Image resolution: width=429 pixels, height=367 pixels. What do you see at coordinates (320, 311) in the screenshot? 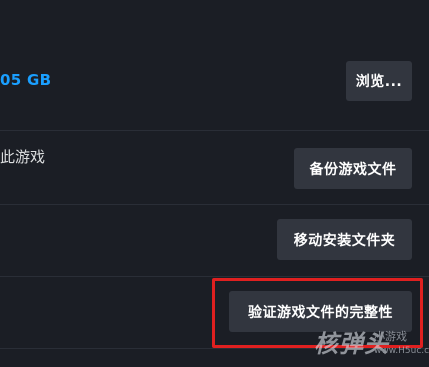
I see `verify-game-files-button: 验证游戏文件的完整性` at bounding box center [320, 311].